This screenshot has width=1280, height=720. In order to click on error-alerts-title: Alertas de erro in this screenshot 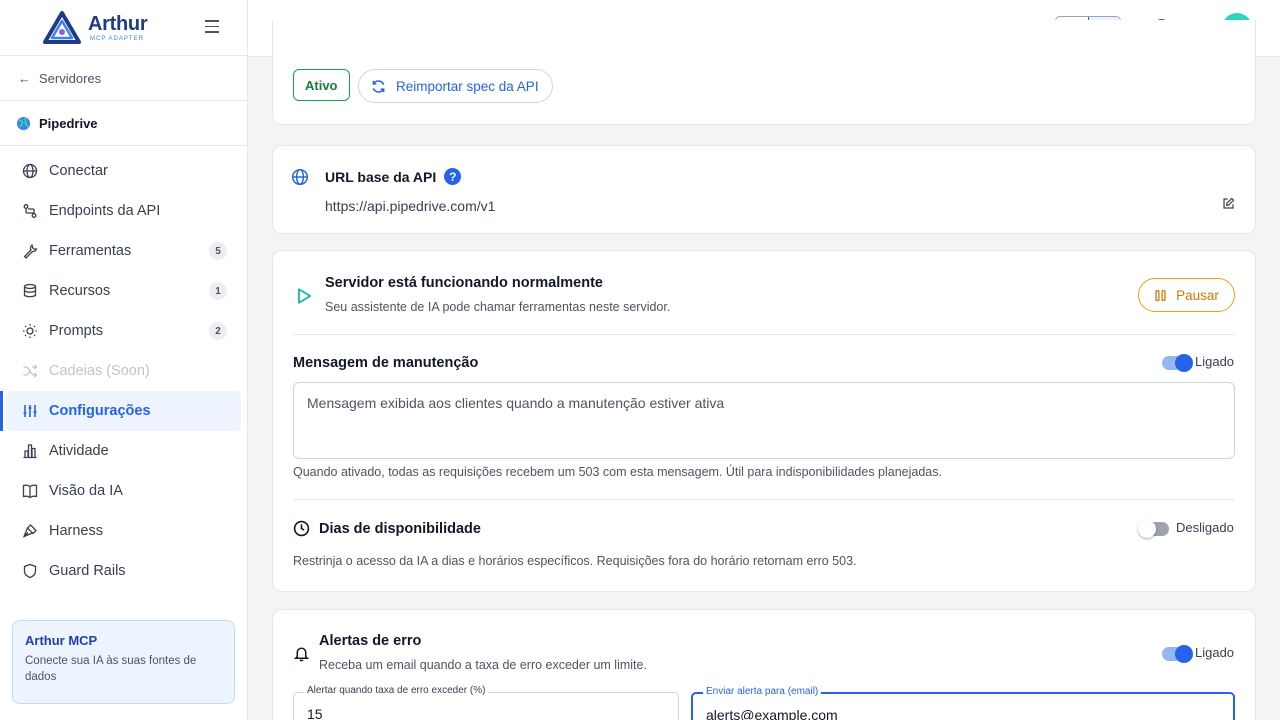, I will do `click(370, 641)`.